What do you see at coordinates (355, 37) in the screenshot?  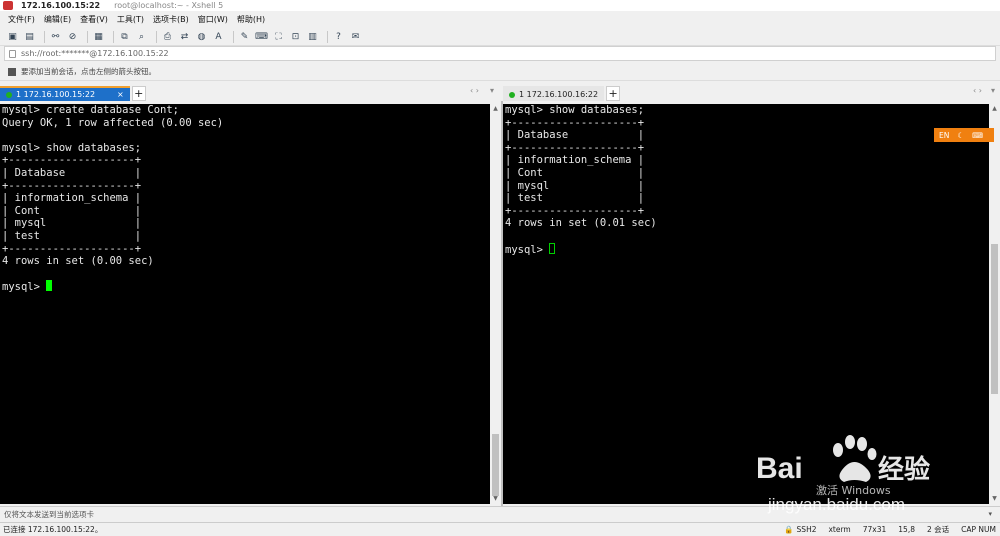 I see `chat-icon: ✉` at bounding box center [355, 37].